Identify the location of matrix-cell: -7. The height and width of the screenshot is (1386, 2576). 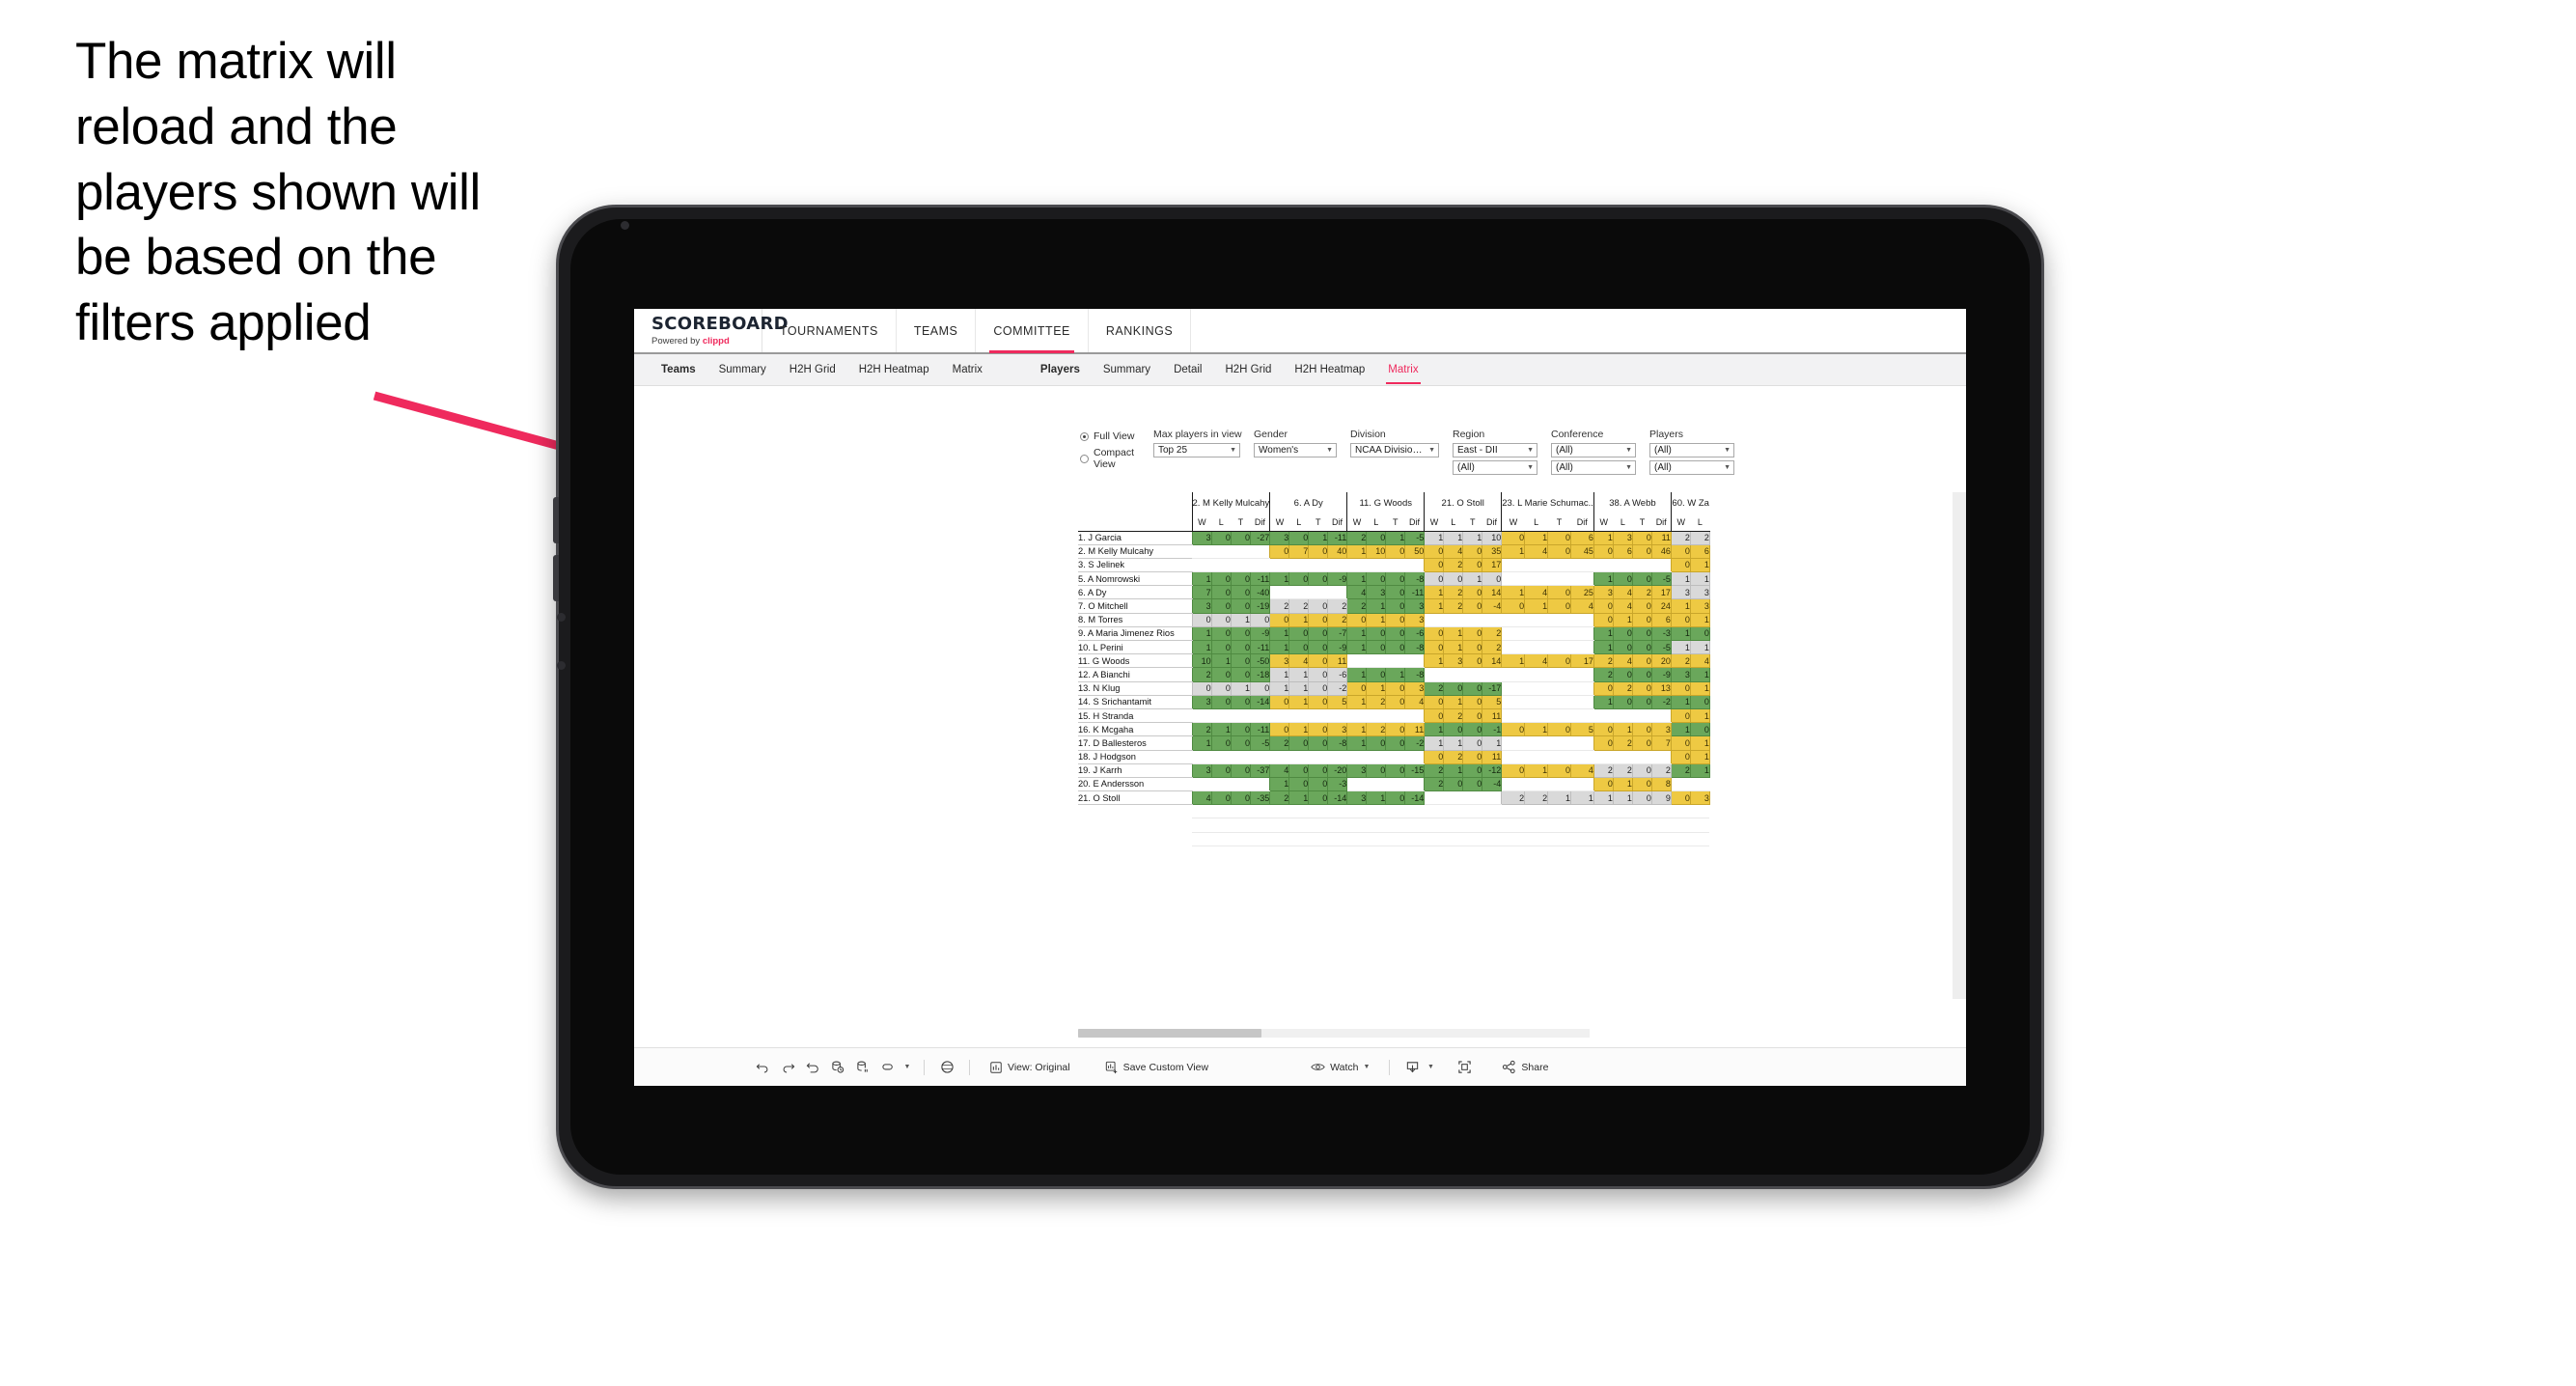
(1337, 634).